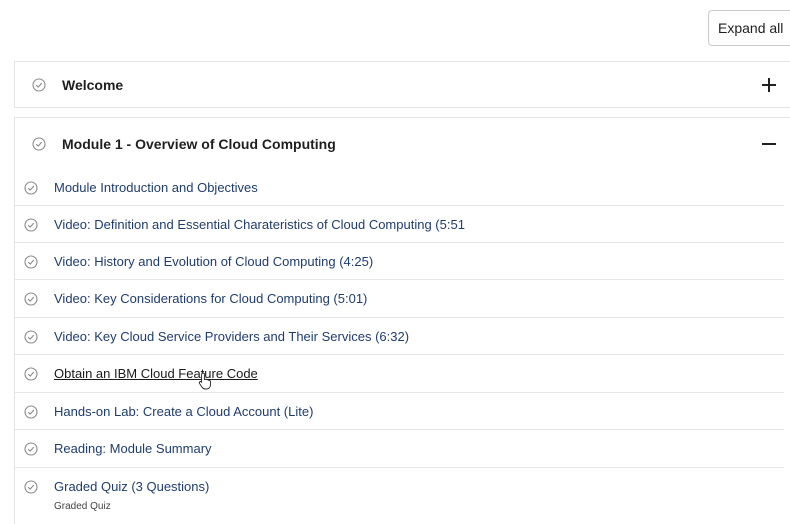 The width and height of the screenshot is (790, 524). I want to click on section-welcome-title: Welcome, so click(93, 84).